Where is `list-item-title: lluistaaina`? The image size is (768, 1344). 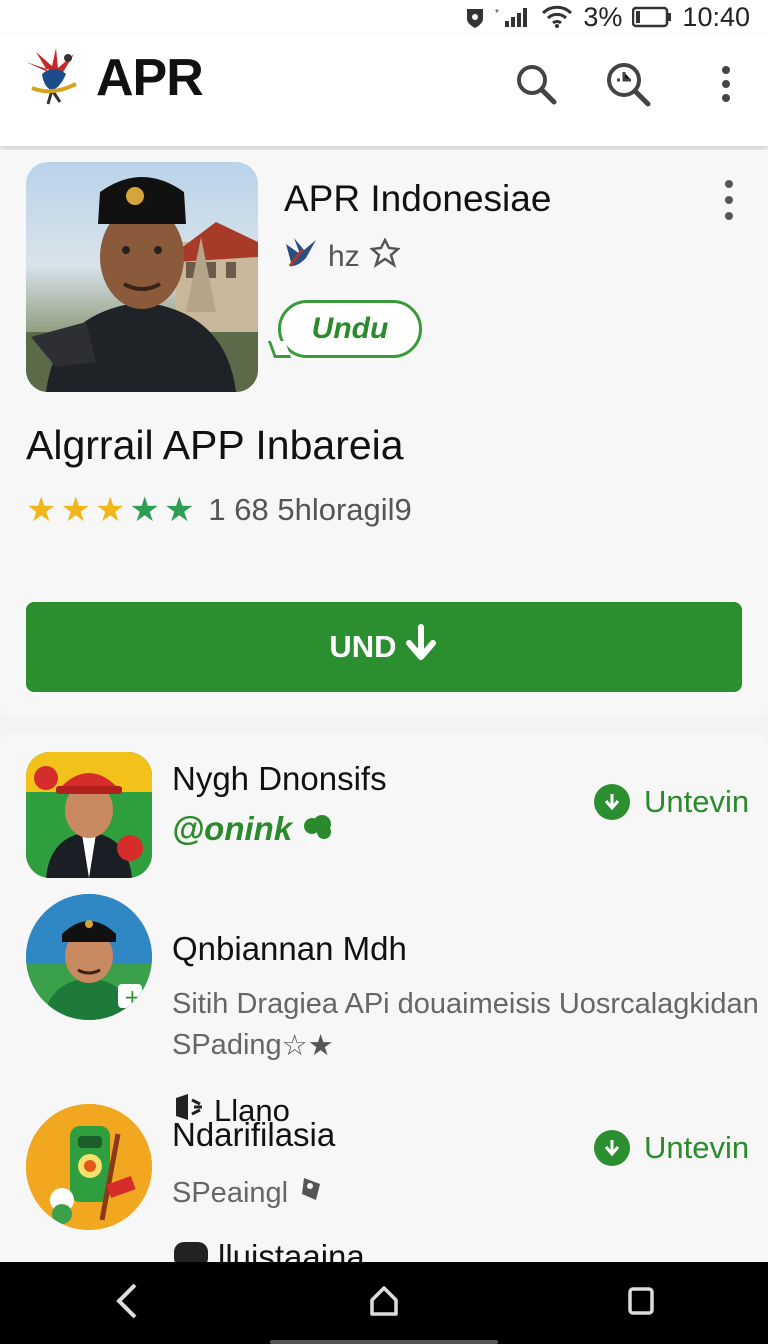 list-item-title: lluistaaina is located at coordinates (291, 1251).